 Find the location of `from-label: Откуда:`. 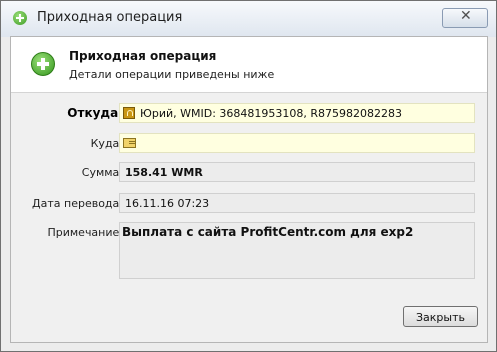

from-label: Откуда: is located at coordinates (95, 113).